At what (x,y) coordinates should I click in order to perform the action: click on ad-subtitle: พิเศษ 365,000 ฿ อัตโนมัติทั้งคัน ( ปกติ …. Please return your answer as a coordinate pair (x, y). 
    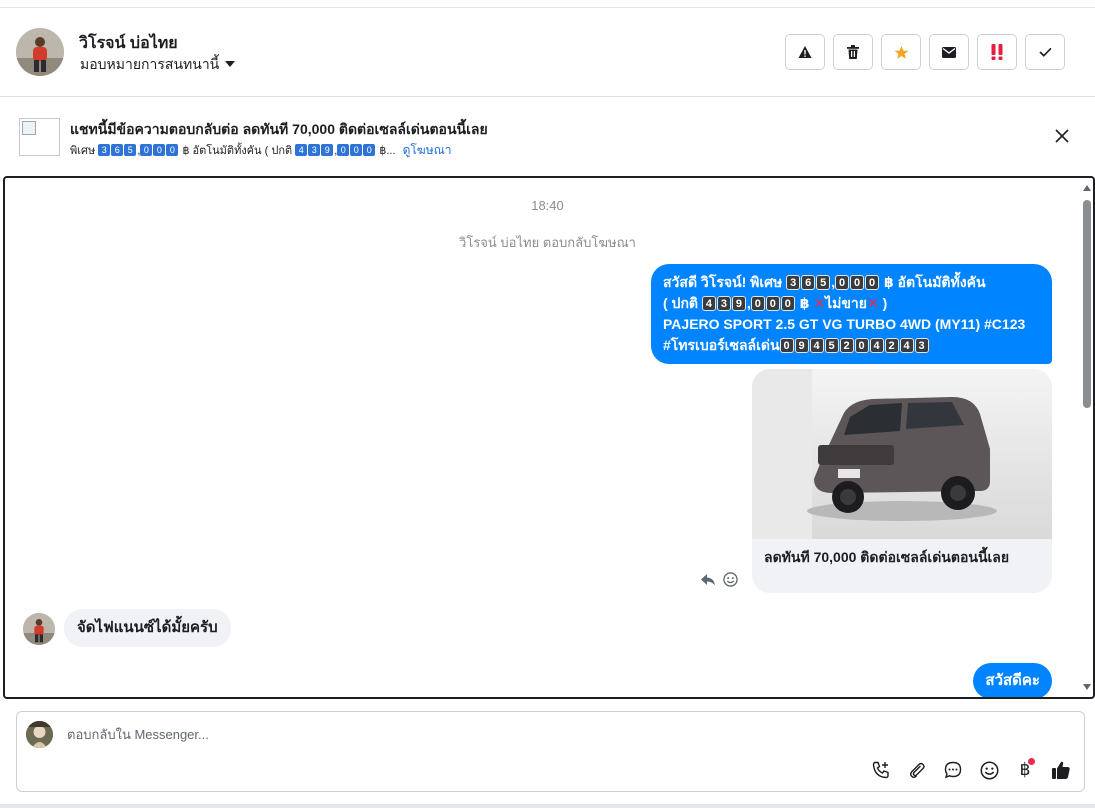
    Looking at the image, I should click on (261, 150).